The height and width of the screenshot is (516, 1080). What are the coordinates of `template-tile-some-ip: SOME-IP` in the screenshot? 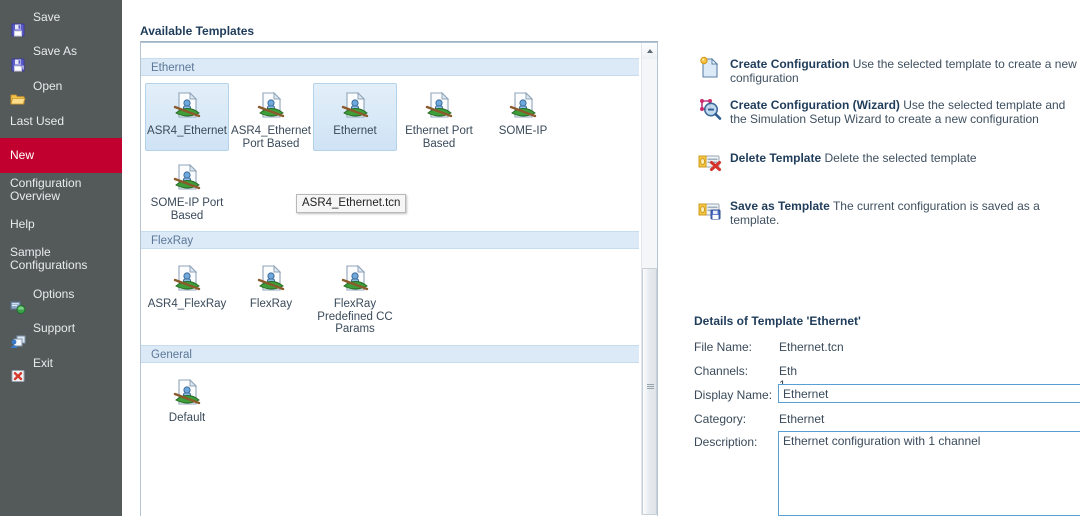 It's located at (523, 117).